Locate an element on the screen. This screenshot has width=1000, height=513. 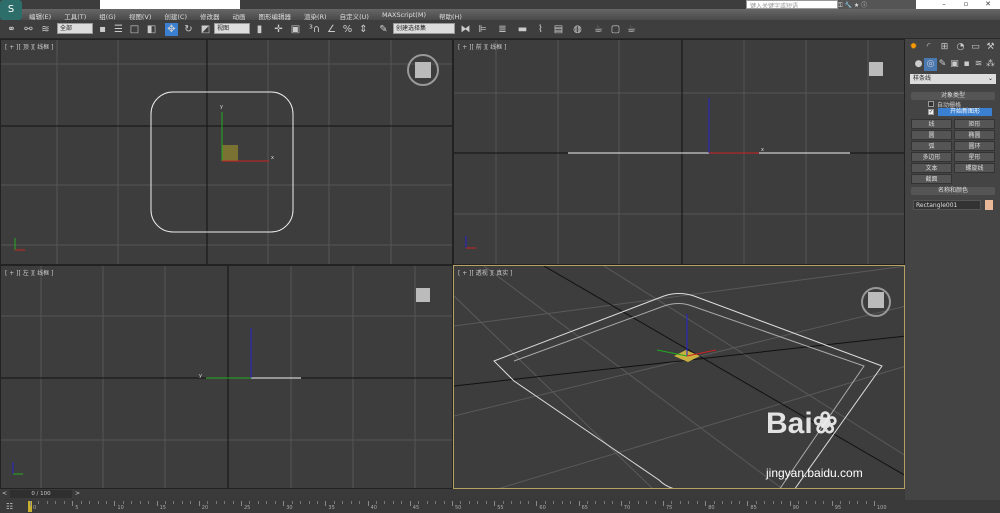
object-color-swatch is located at coordinates (989, 205).